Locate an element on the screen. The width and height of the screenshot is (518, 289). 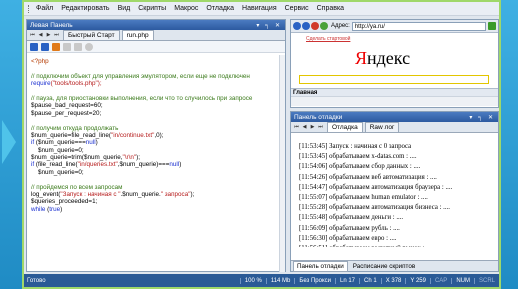
status-num: NUM is located at coordinates (462, 280).